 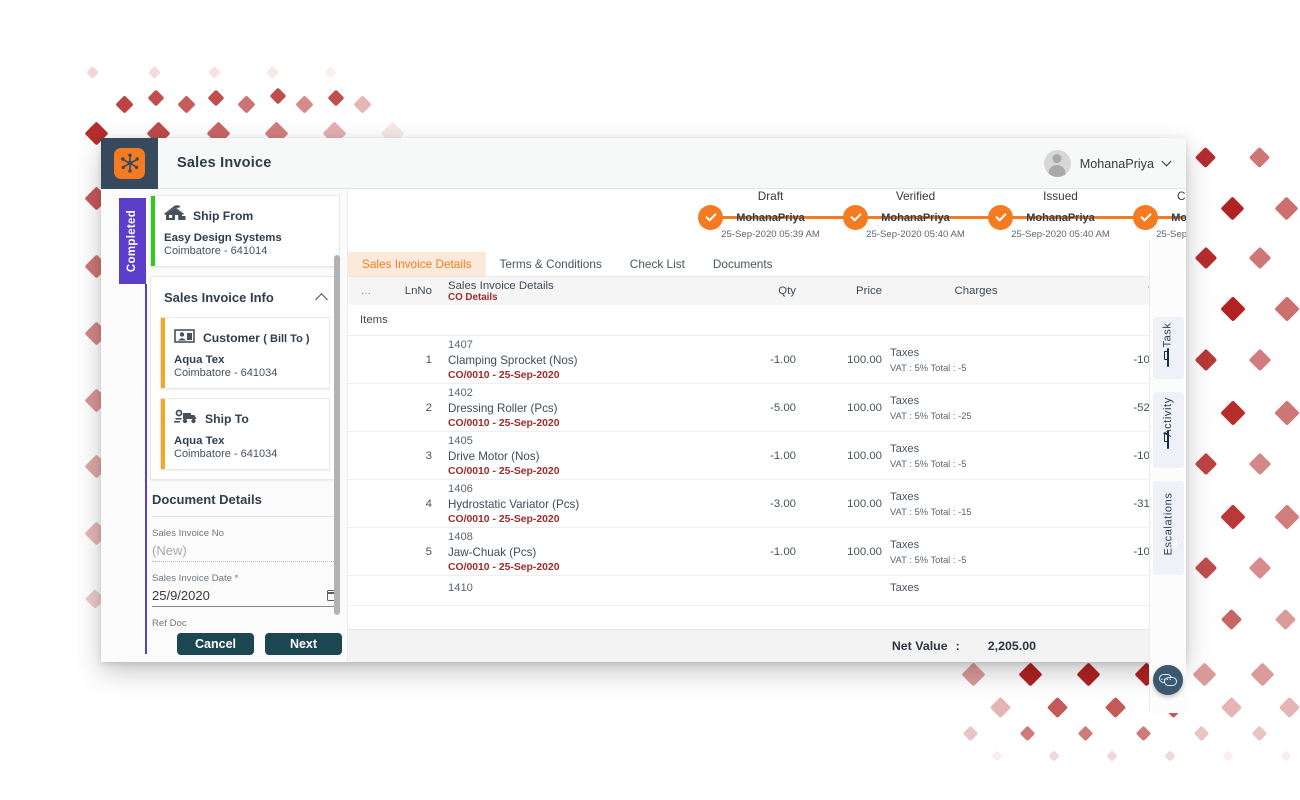 I want to click on stepper-step-completed: CompletedMohanaPriya25-Sep-2020 05:40 AM, so click(x=1159, y=214).